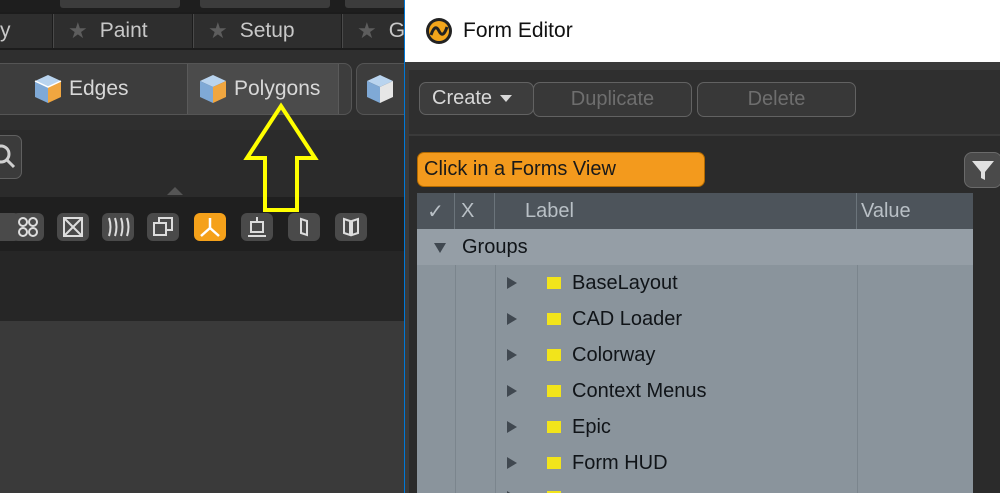 The image size is (1000, 493). I want to click on edges-mode-button: Edges, so click(106, 89).